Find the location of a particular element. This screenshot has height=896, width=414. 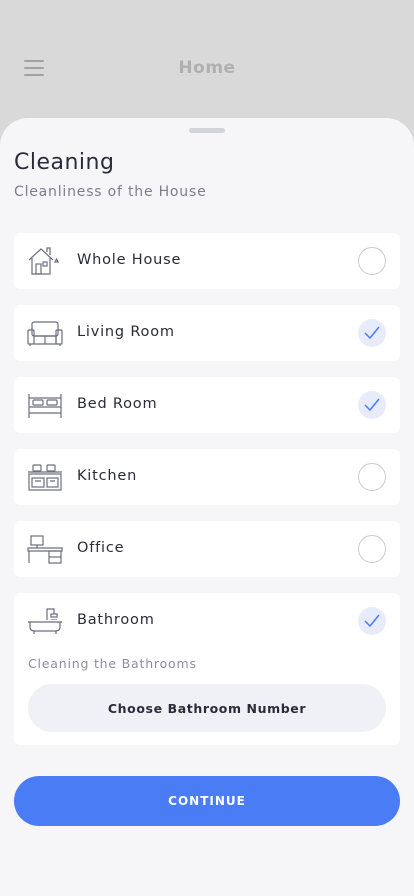

top-bar: Home is located at coordinates (207, 60).